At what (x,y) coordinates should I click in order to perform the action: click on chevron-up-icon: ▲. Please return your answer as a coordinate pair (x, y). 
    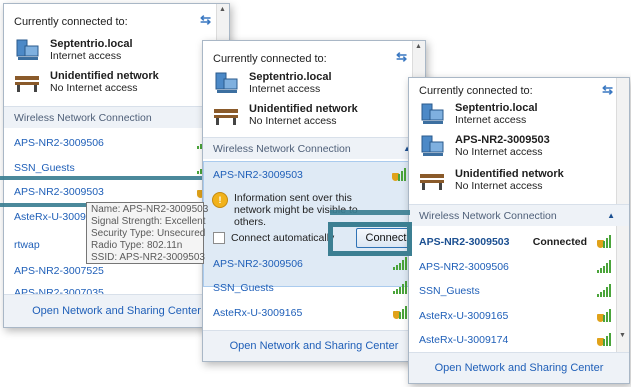
    Looking at the image, I should click on (611, 216).